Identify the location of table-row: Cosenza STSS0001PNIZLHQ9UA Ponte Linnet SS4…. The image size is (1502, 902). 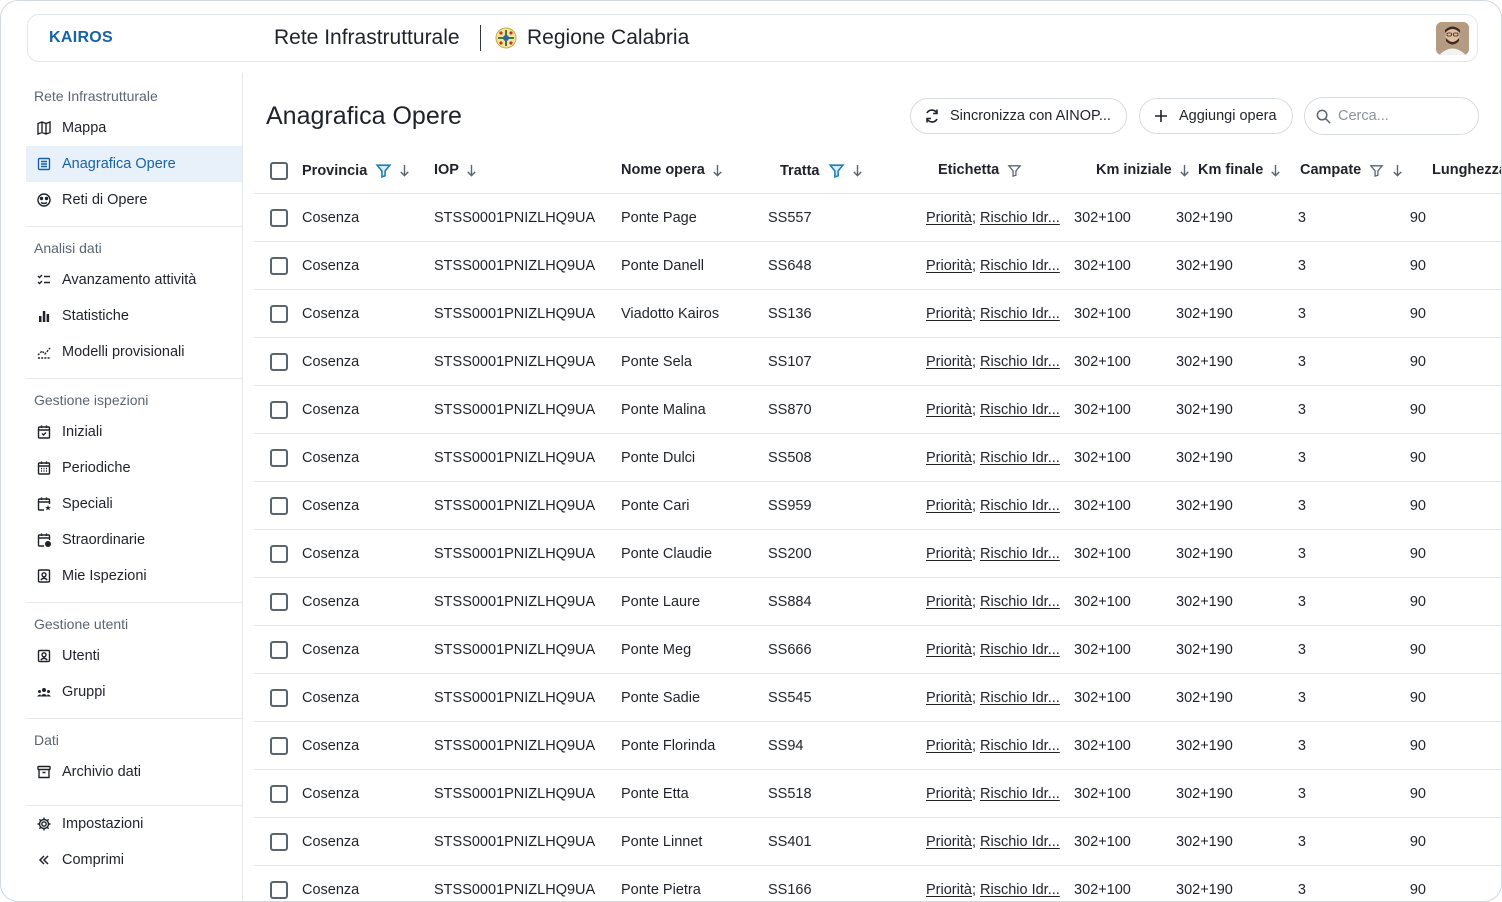
(877, 842).